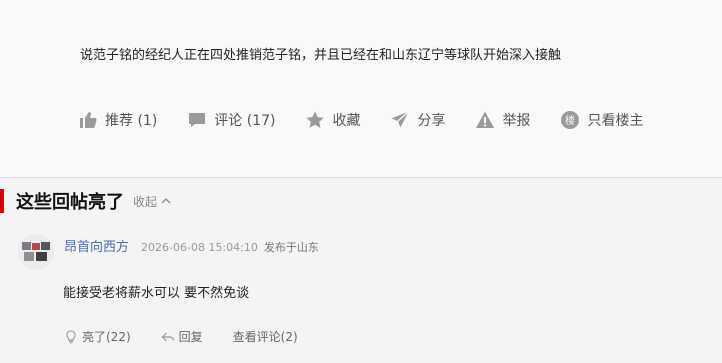 The image size is (722, 363). What do you see at coordinates (400, 119) in the screenshot?
I see `share-icon` at bounding box center [400, 119].